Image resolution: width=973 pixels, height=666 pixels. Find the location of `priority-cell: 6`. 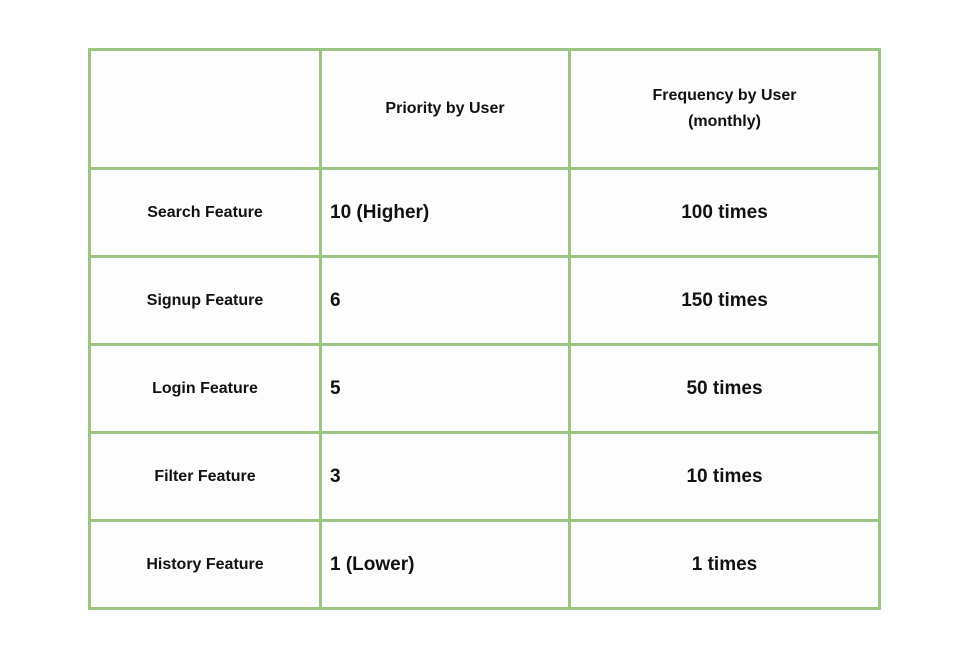

priority-cell: 6 is located at coordinates (445, 300).